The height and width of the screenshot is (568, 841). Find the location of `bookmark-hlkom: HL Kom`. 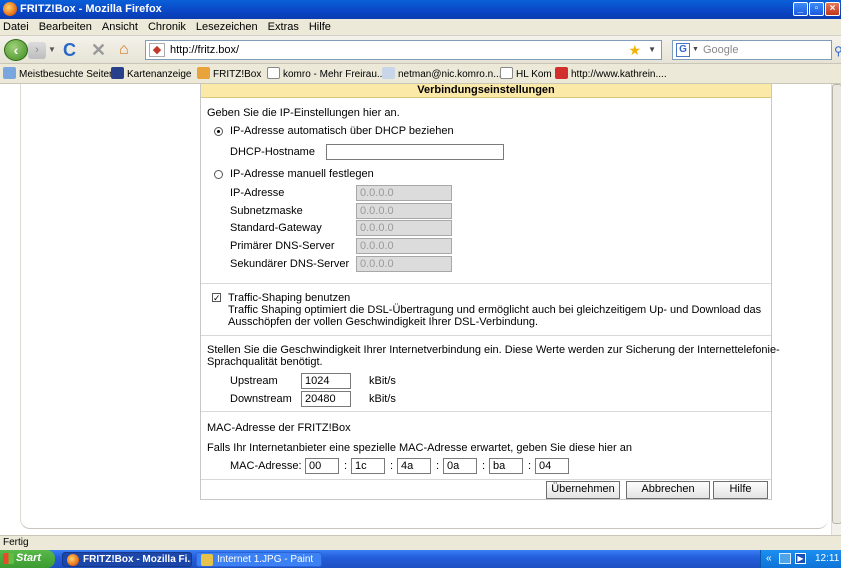

bookmark-hlkom: HL Kom is located at coordinates (526, 73).